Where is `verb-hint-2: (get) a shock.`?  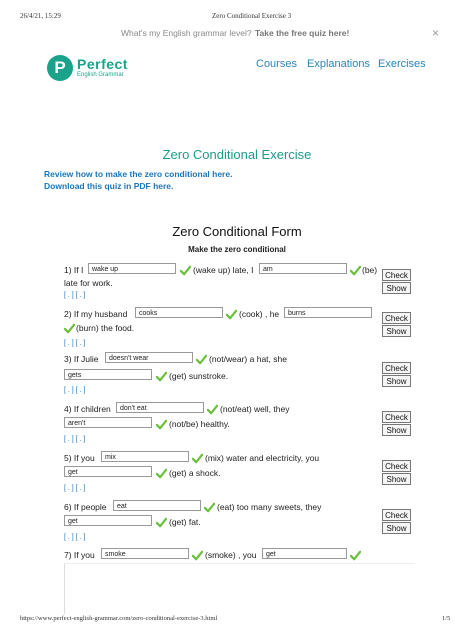 verb-hint-2: (get) a shock. is located at coordinates (195, 473).